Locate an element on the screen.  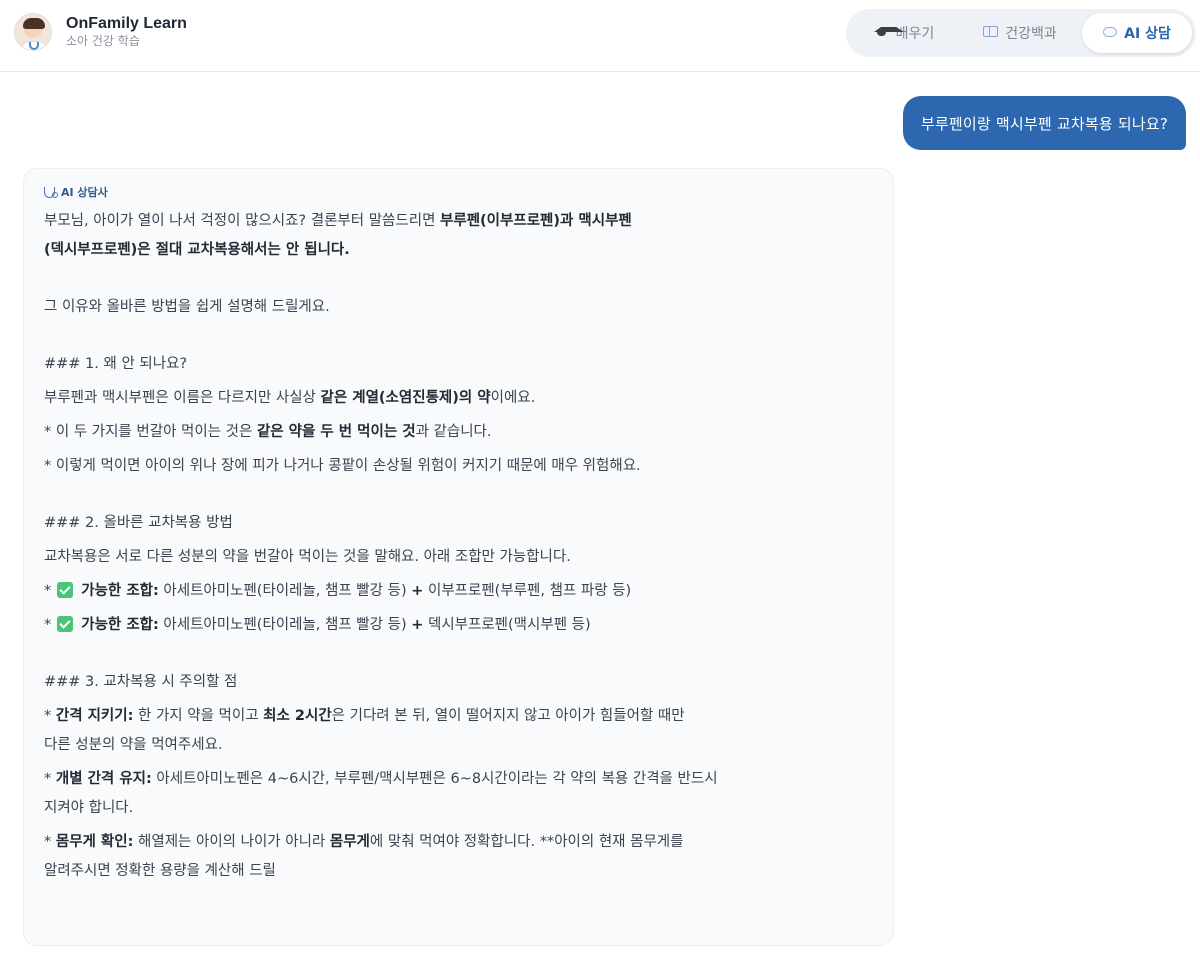
tab-ai-consult-label: AI 상담 is located at coordinates (1147, 34).